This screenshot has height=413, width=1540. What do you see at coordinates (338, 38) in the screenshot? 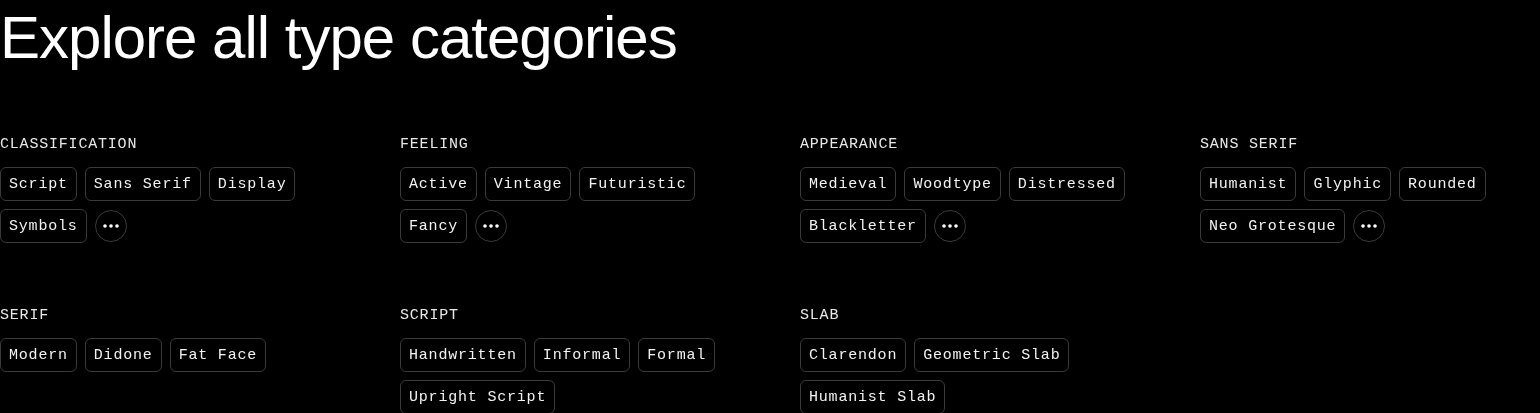
I see `page-title: Explore all type categories` at bounding box center [338, 38].